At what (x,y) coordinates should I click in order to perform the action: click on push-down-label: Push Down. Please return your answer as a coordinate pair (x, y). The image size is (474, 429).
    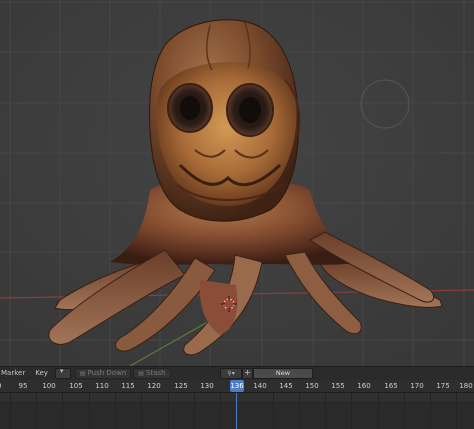
    Looking at the image, I should click on (107, 373).